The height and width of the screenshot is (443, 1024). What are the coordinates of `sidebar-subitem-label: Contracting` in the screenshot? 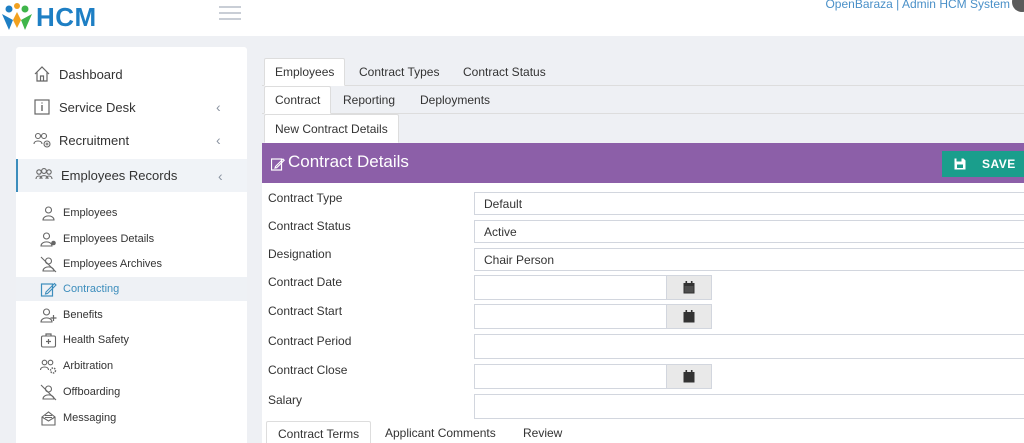 It's located at (91, 289).